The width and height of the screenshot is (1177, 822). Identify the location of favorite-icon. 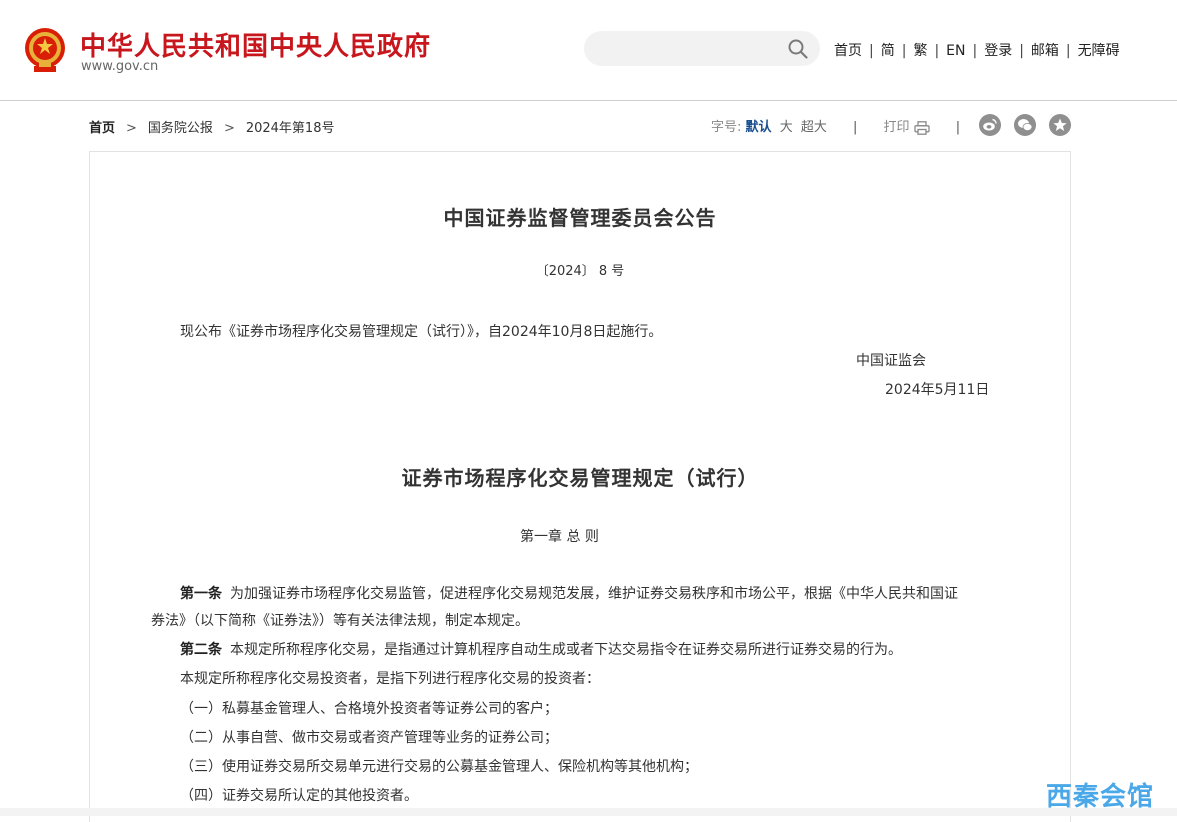
(1060, 124).